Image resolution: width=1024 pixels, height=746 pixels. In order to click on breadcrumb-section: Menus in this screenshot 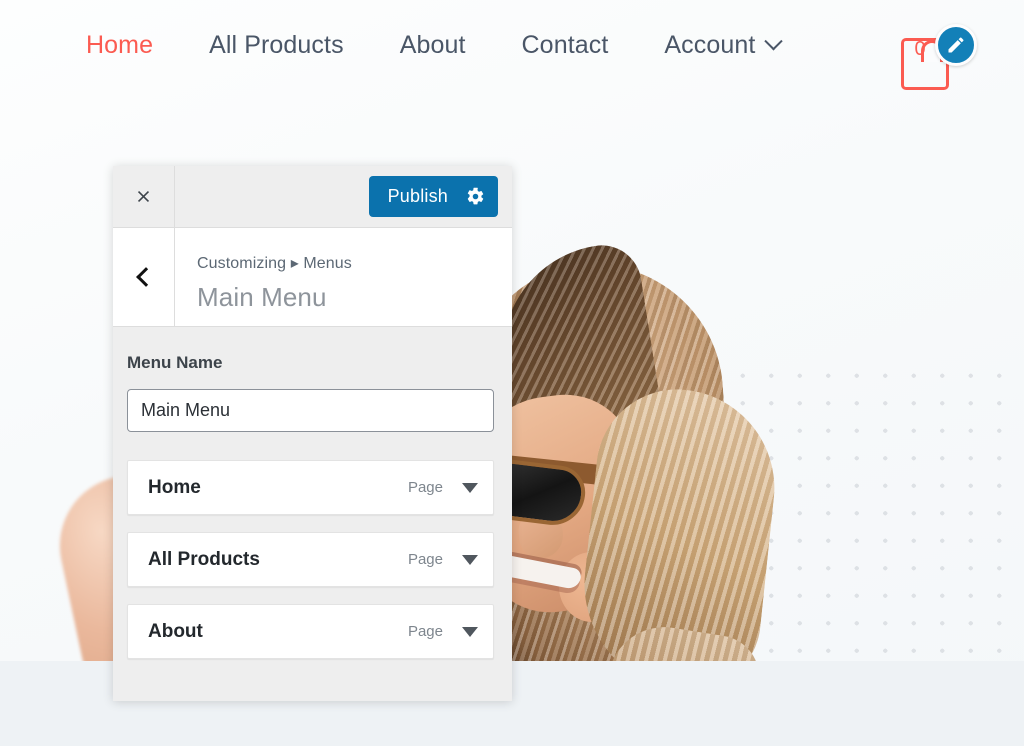, I will do `click(327, 263)`.